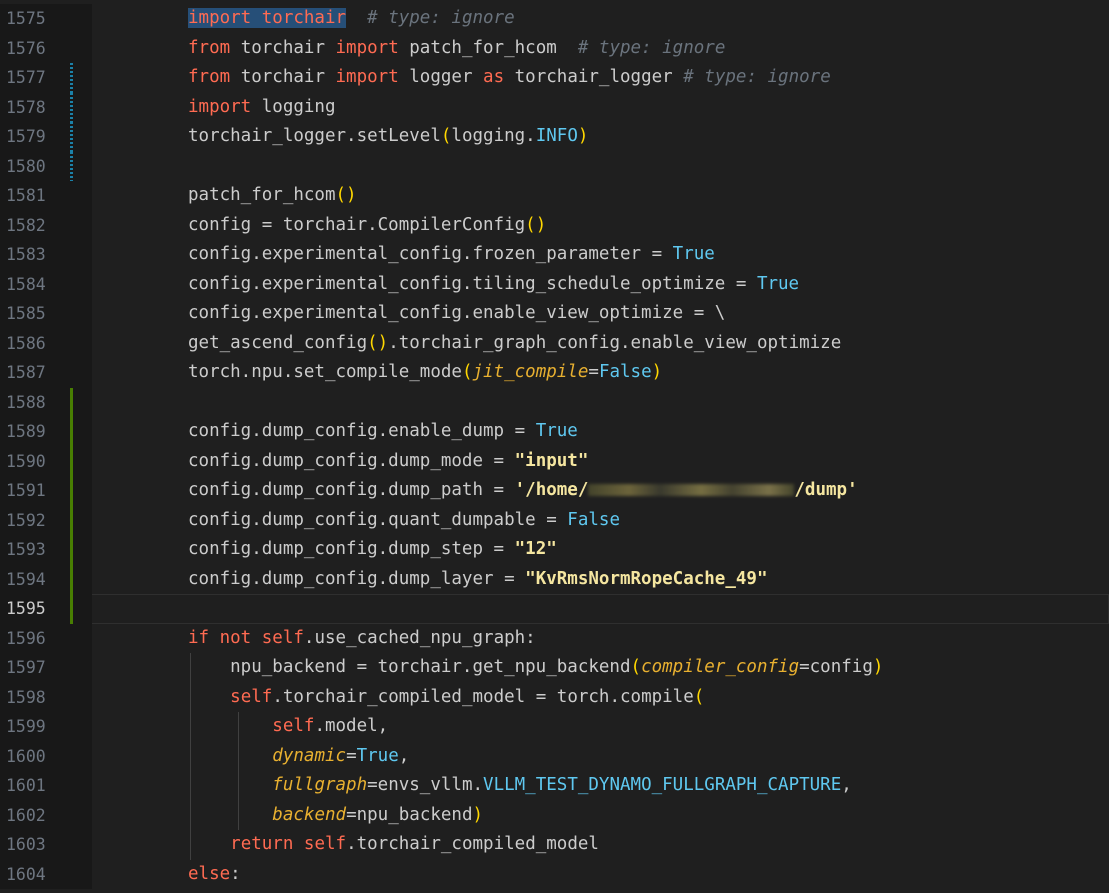 The image size is (1109, 893). Describe the element at coordinates (554, 609) in the screenshot. I see `code-line: 1595` at that location.